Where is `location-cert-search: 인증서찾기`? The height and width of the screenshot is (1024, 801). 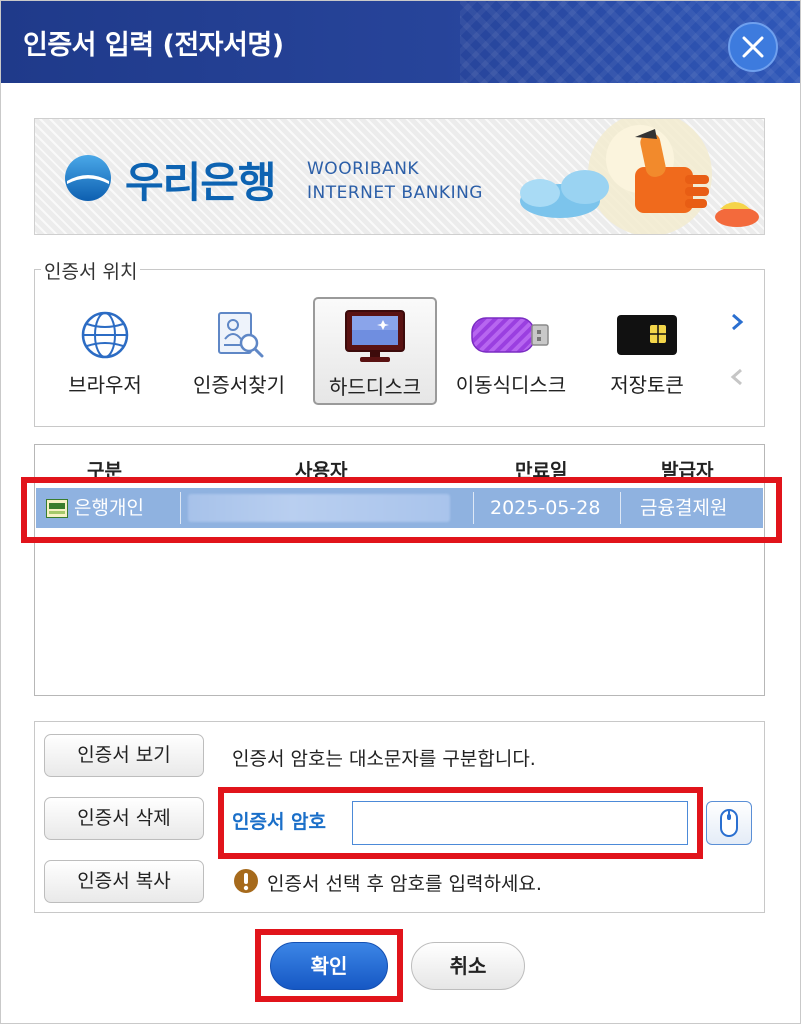
location-cert-search: 인증서찾기 is located at coordinates (239, 351).